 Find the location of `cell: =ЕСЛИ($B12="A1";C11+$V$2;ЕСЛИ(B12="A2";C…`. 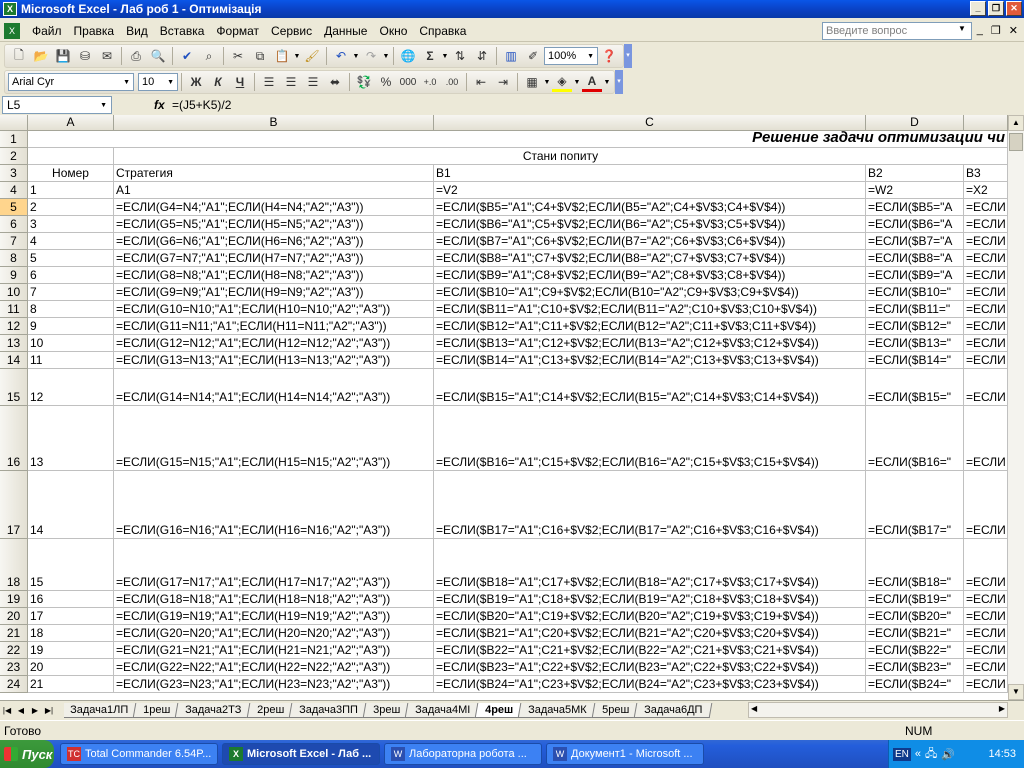

cell: =ЕСЛИ($B12="A1";C11+$V$2;ЕСЛИ(B12="A2";C… is located at coordinates (650, 326).